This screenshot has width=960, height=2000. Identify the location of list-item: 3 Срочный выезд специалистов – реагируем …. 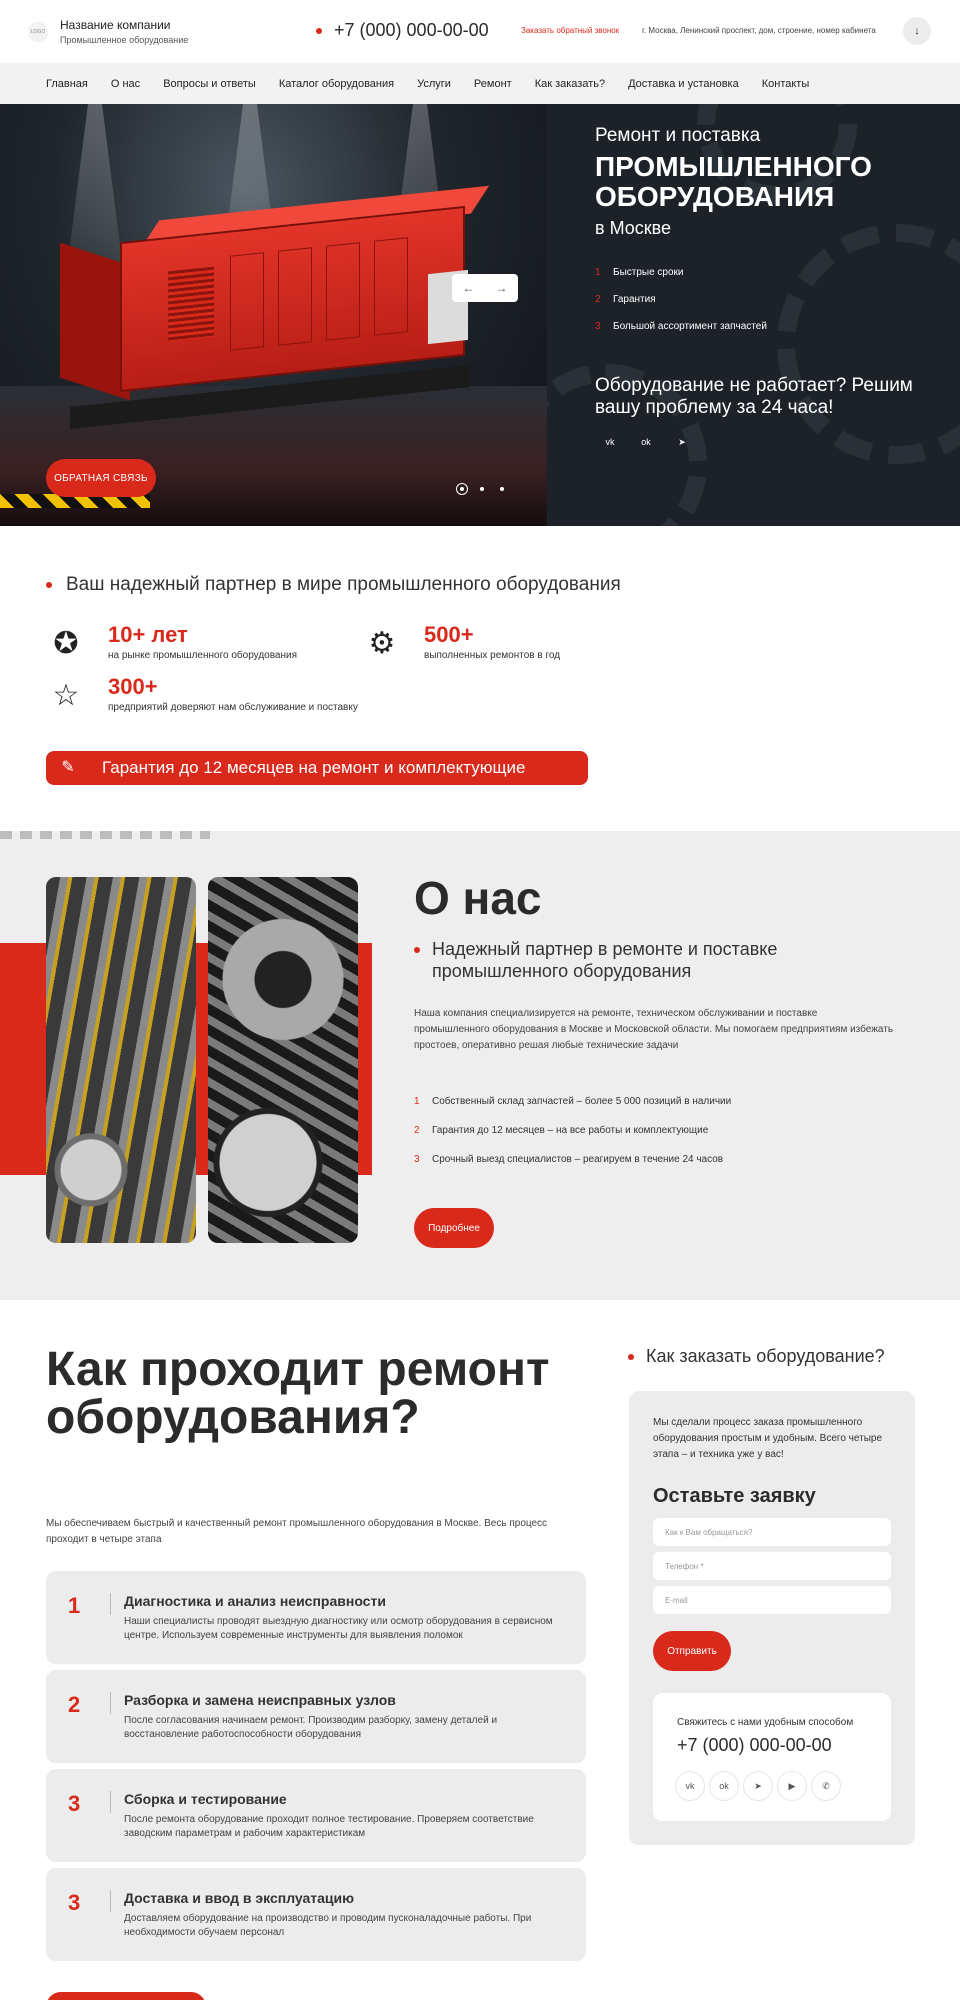
(569, 1159).